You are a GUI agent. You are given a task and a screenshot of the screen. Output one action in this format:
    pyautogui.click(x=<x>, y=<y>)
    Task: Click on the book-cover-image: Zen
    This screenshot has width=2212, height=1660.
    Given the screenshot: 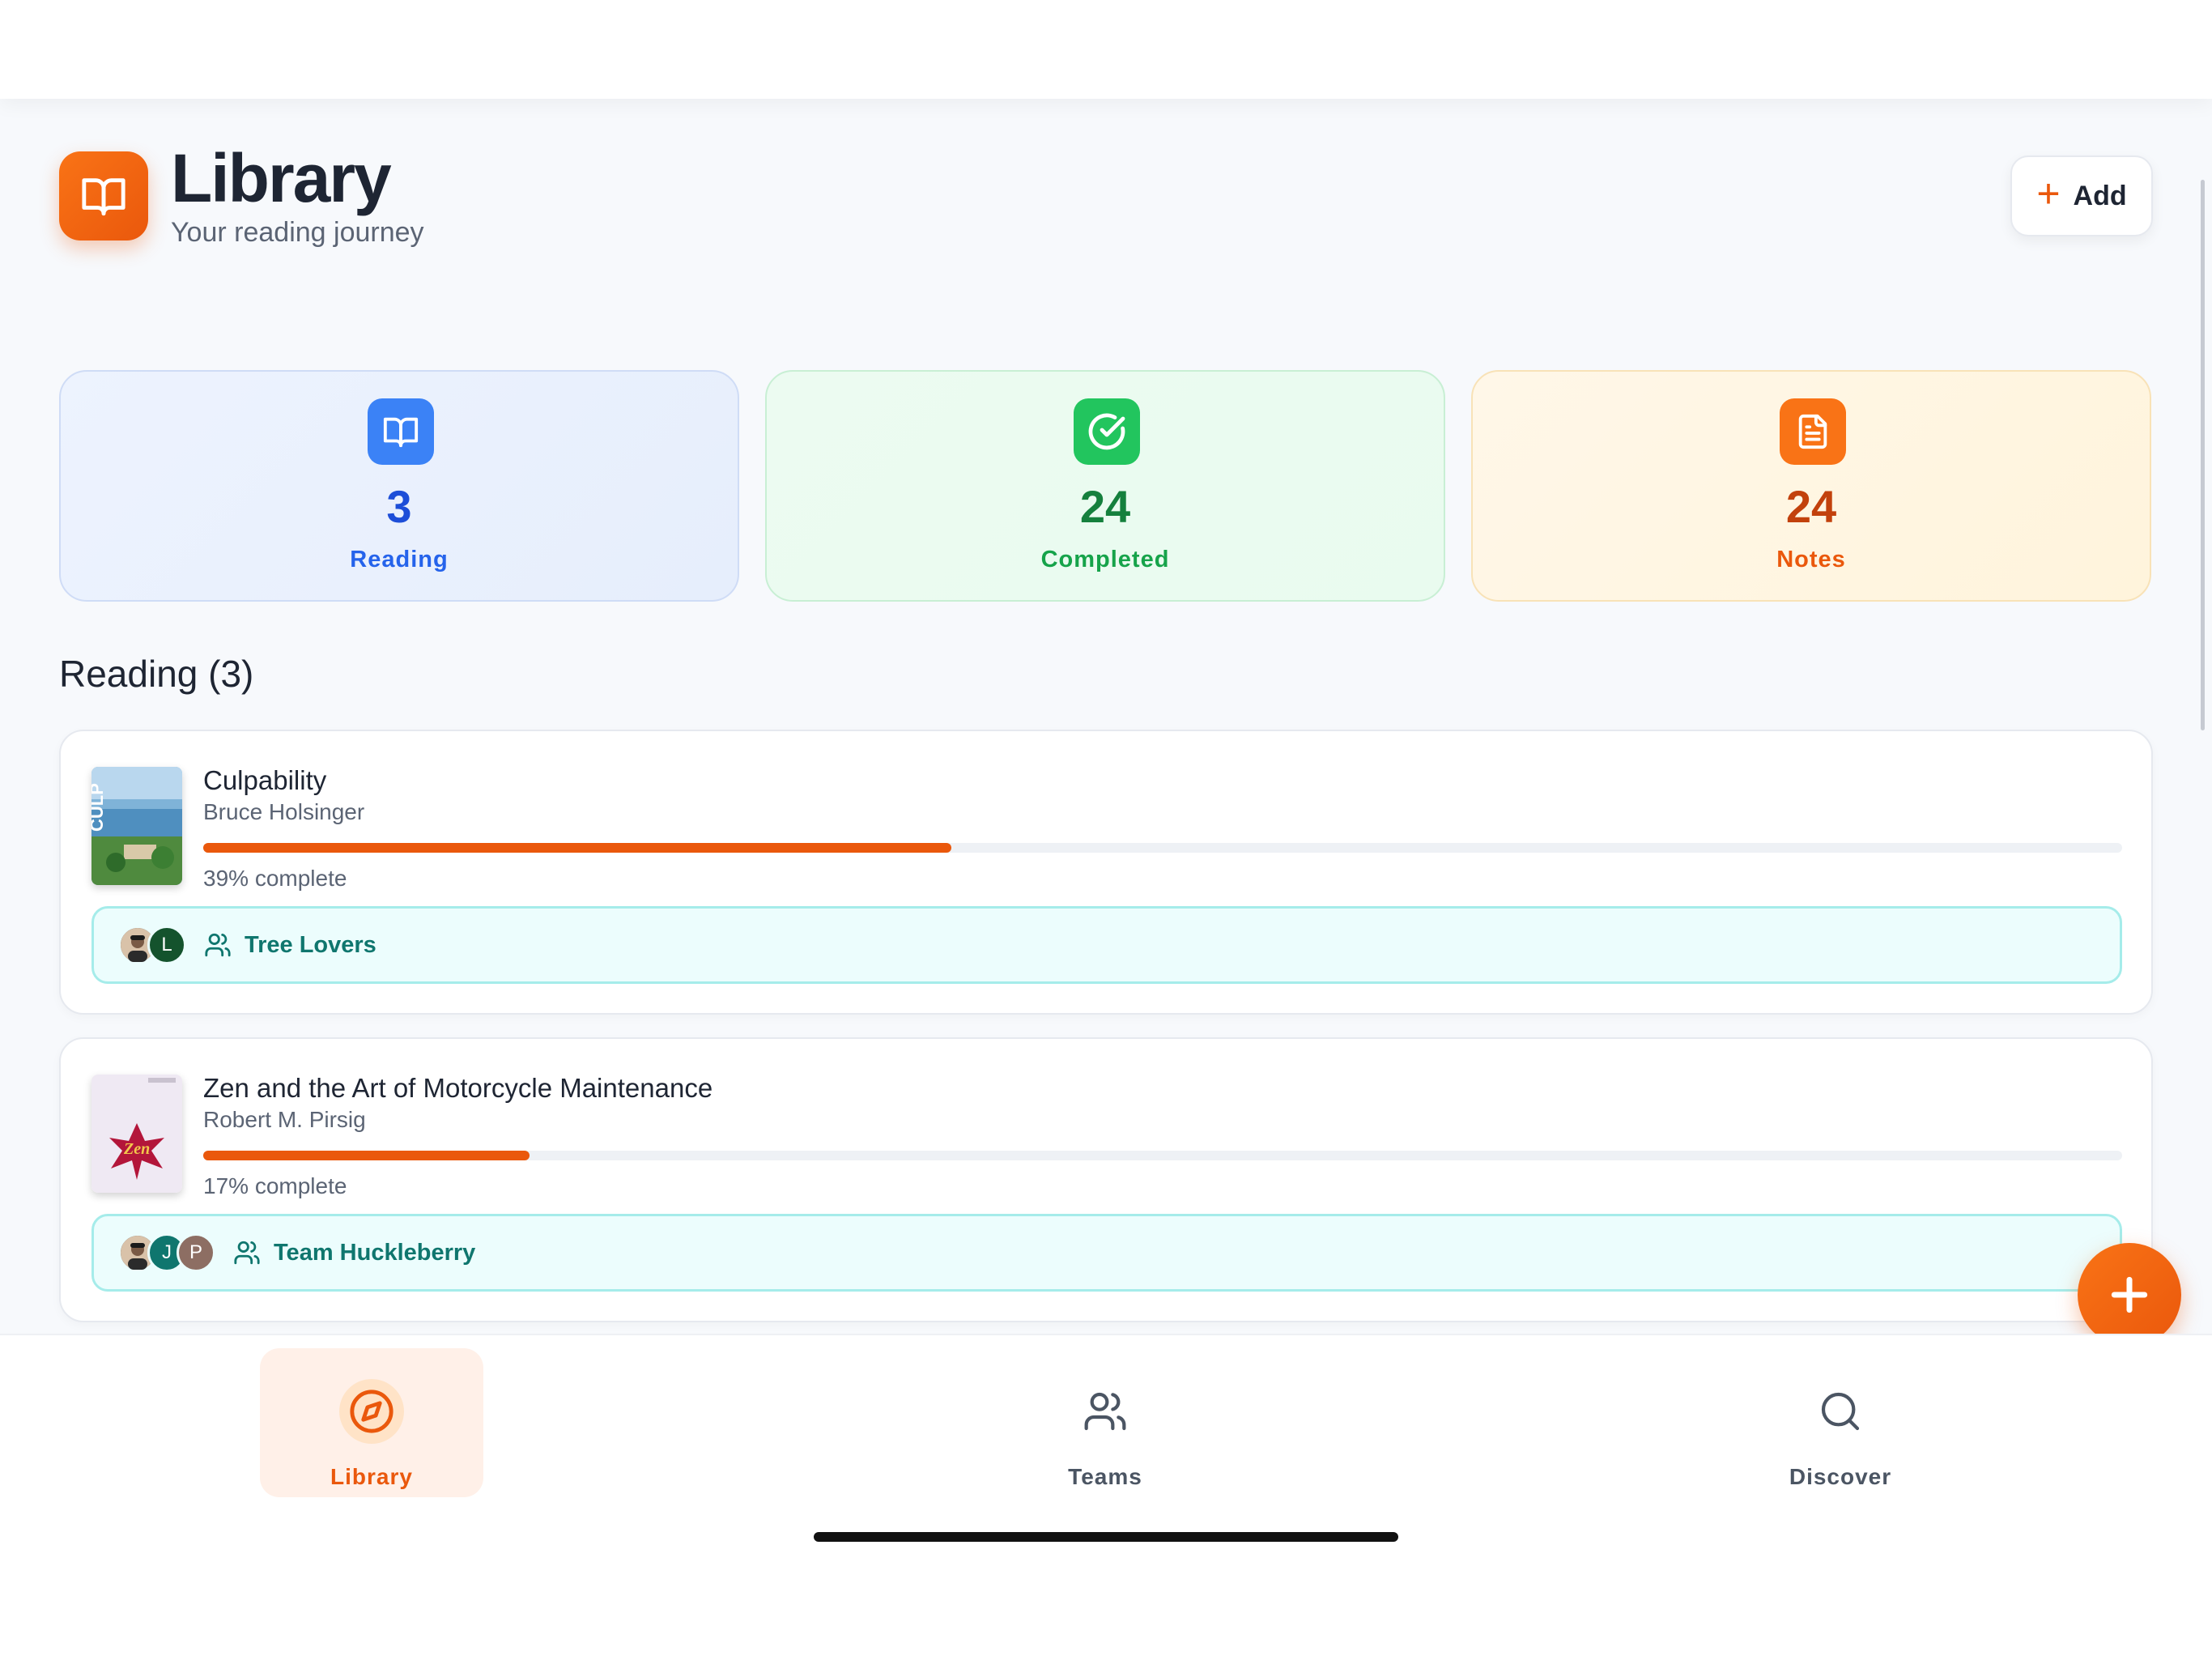 What is the action you would take?
    pyautogui.click(x=137, y=1134)
    